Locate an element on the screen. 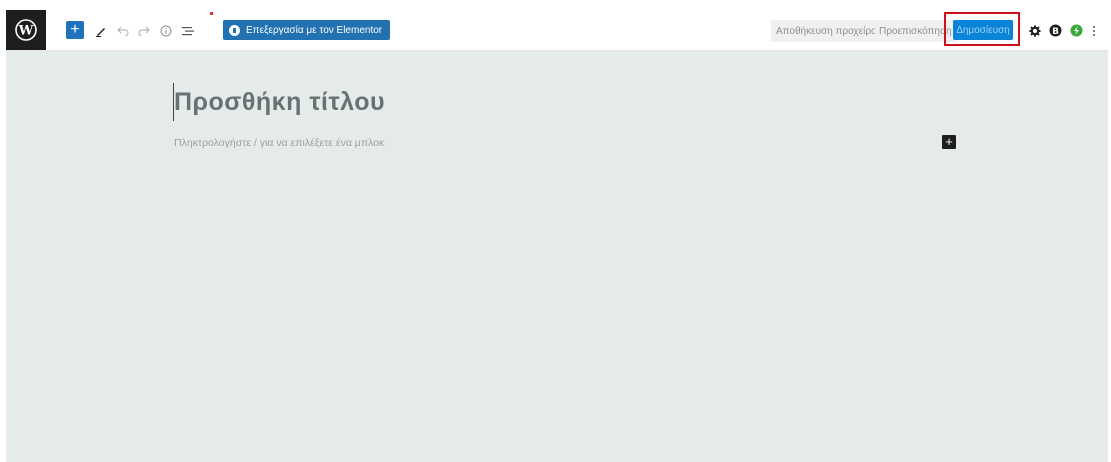 The width and height of the screenshot is (1111, 462). wordpress-logo-icon: W is located at coordinates (26, 30).